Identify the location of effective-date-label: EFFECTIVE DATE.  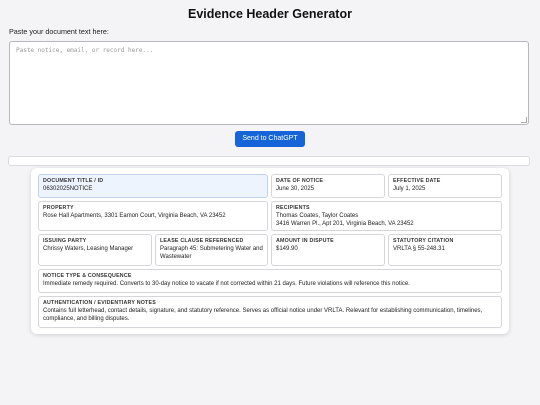
(417, 181).